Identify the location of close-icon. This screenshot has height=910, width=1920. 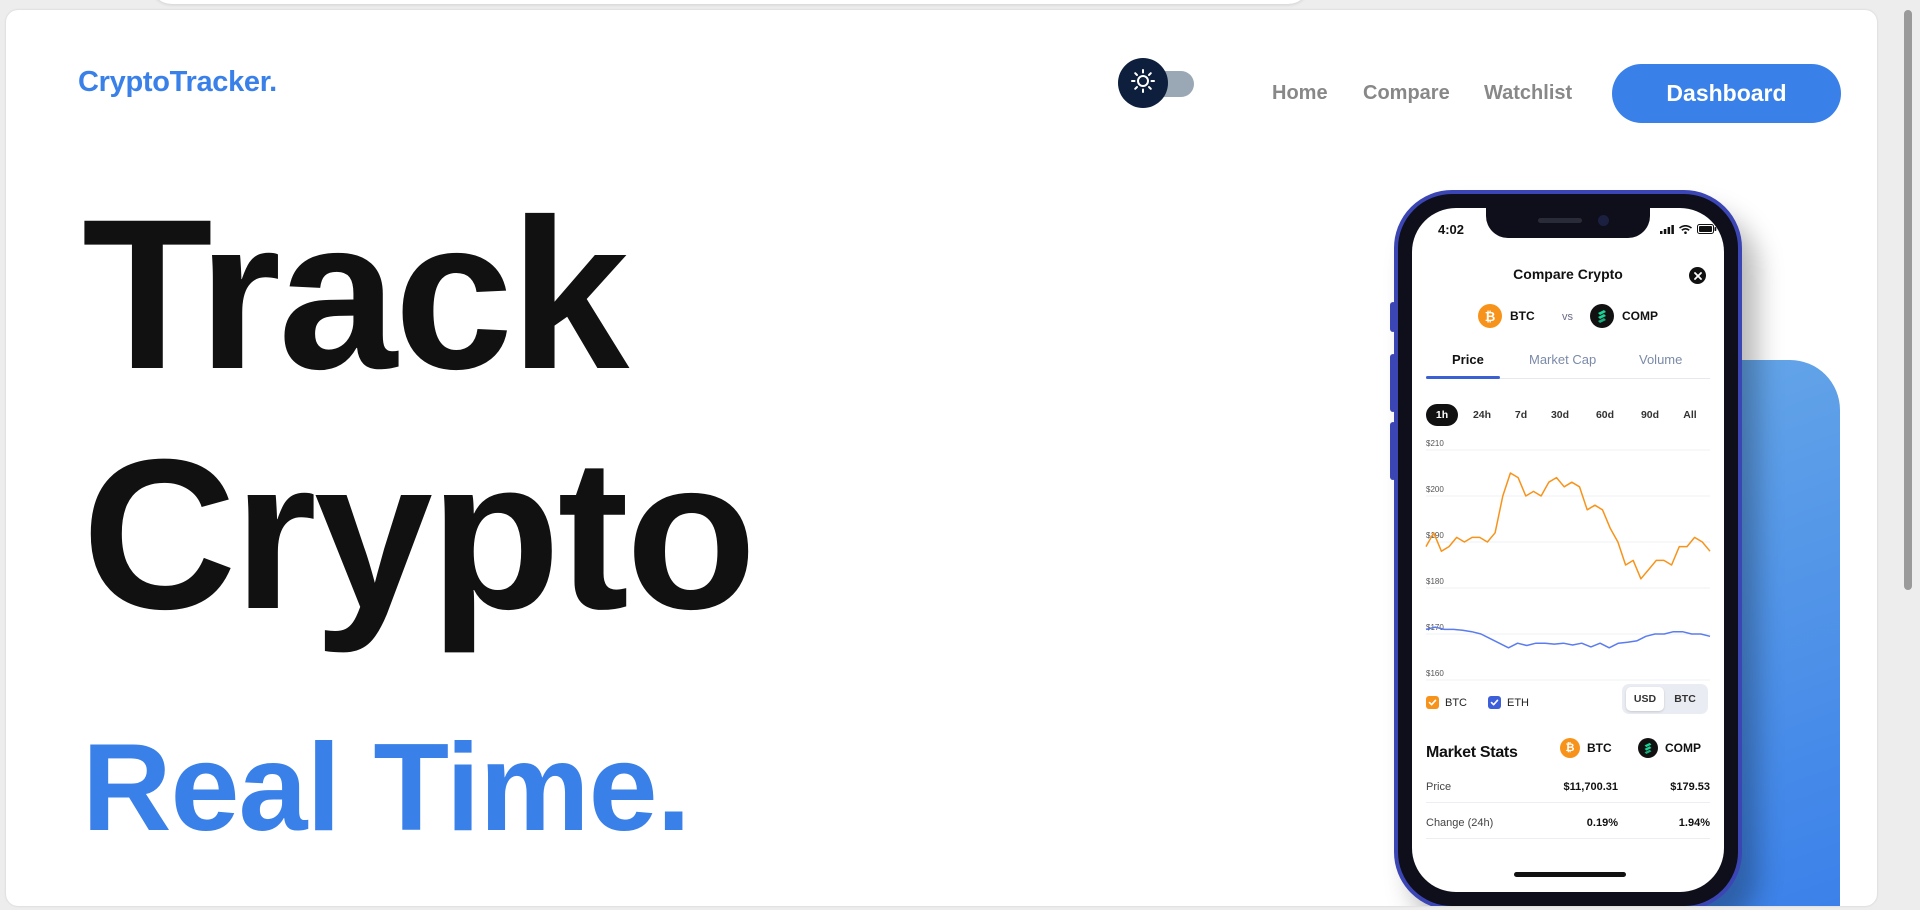
(1697, 276).